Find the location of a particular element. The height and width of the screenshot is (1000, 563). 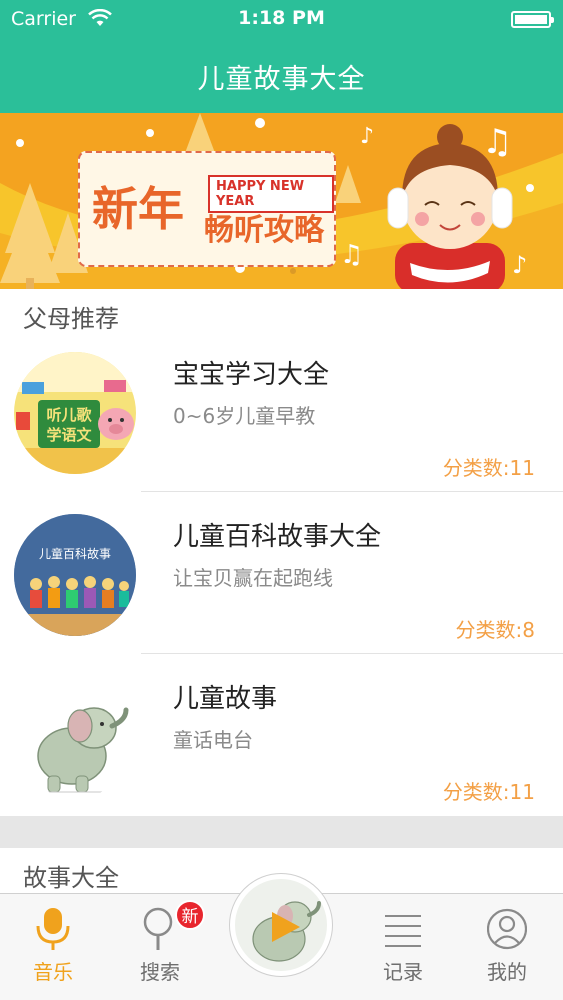

section-title: 父母推荐 is located at coordinates (71, 319).